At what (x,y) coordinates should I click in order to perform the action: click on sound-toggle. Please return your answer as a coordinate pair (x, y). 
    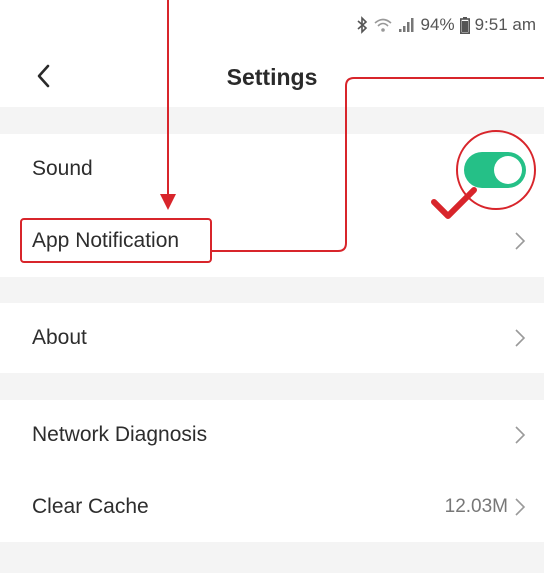
    Looking at the image, I should click on (495, 170).